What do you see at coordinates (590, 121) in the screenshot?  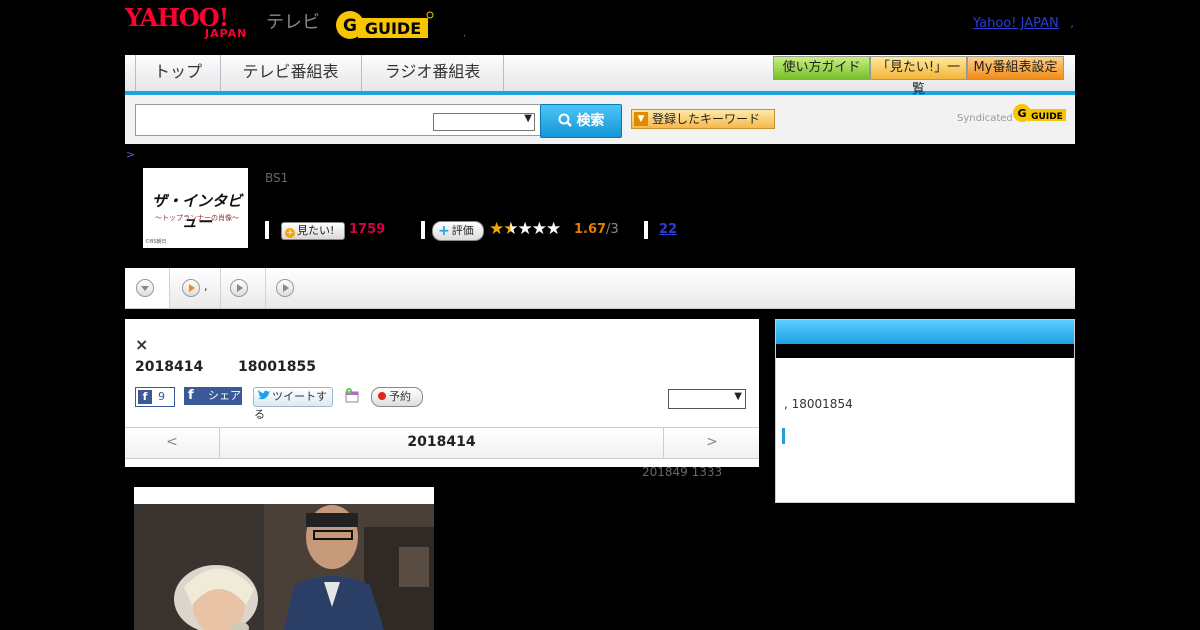 I see `search-button-label: 検索` at bounding box center [590, 121].